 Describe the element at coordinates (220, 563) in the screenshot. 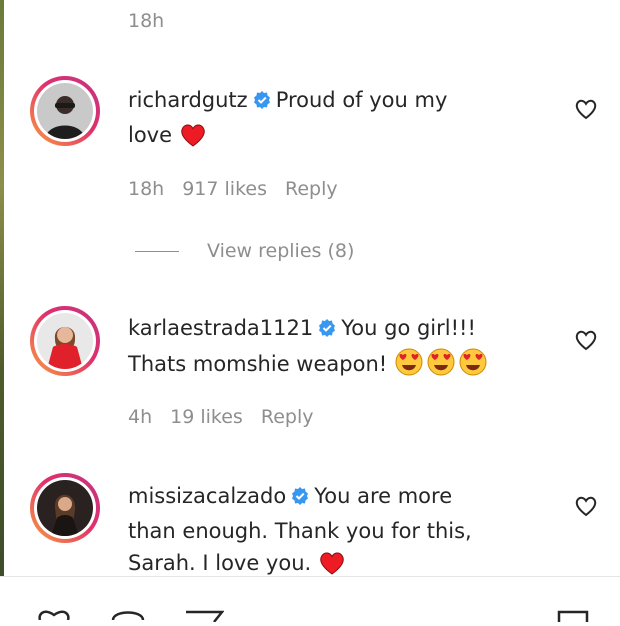

I see `comment-body-continued: Sarah. I love you.` at that location.